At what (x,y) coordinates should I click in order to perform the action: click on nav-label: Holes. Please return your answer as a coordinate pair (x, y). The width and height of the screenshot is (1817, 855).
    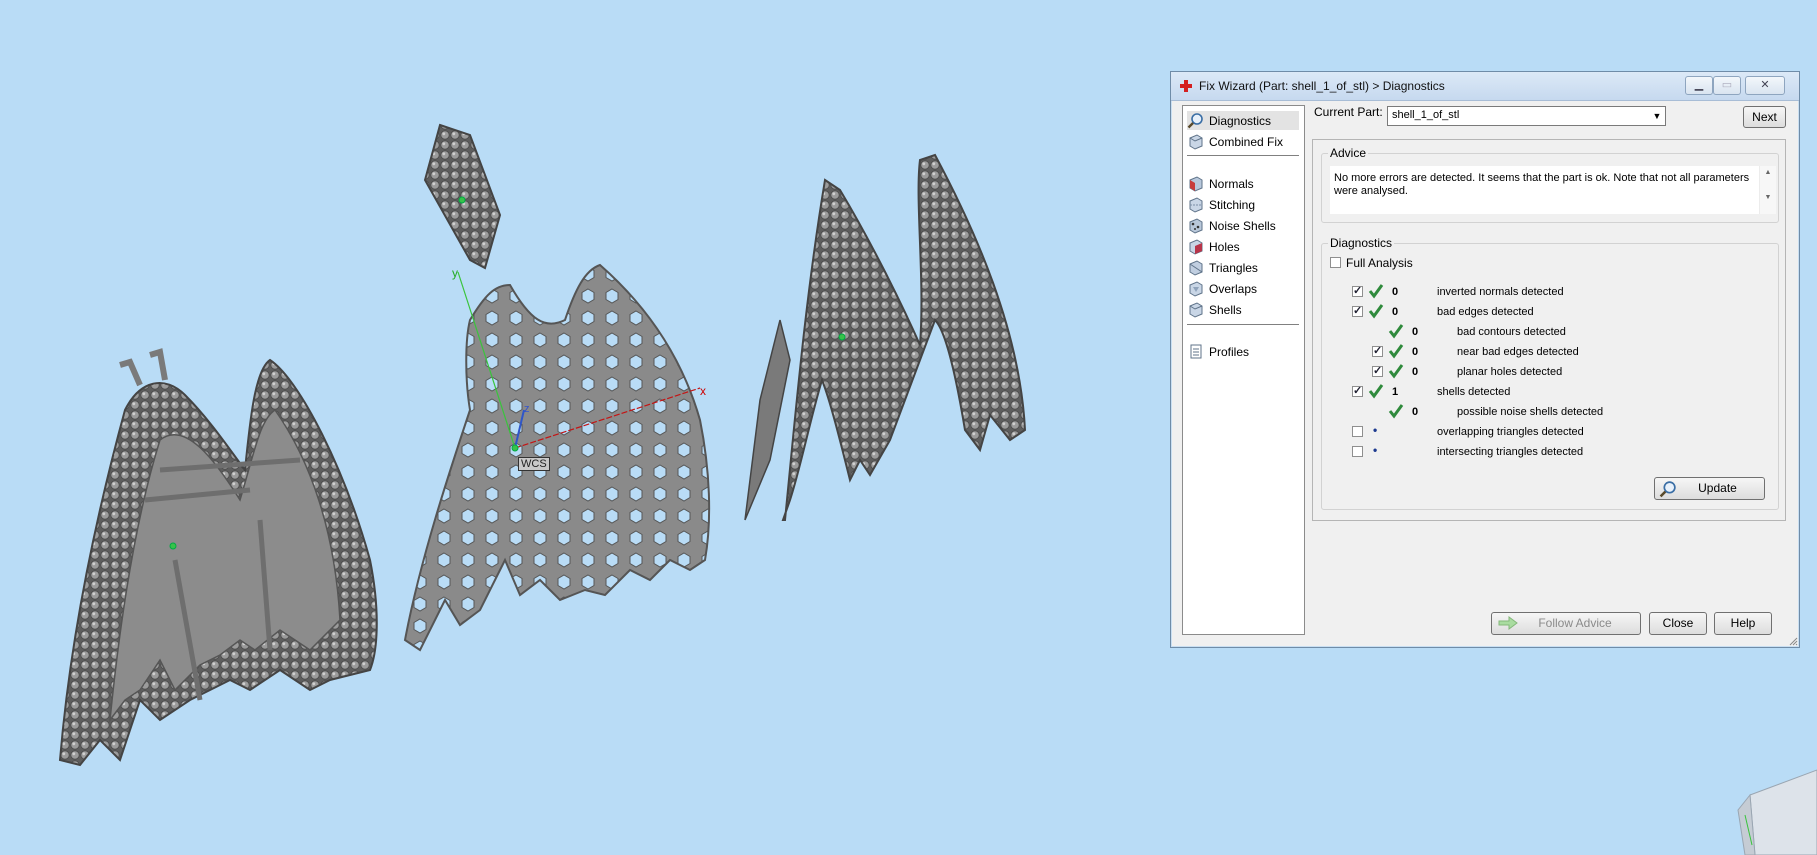
    Looking at the image, I should click on (1224, 246).